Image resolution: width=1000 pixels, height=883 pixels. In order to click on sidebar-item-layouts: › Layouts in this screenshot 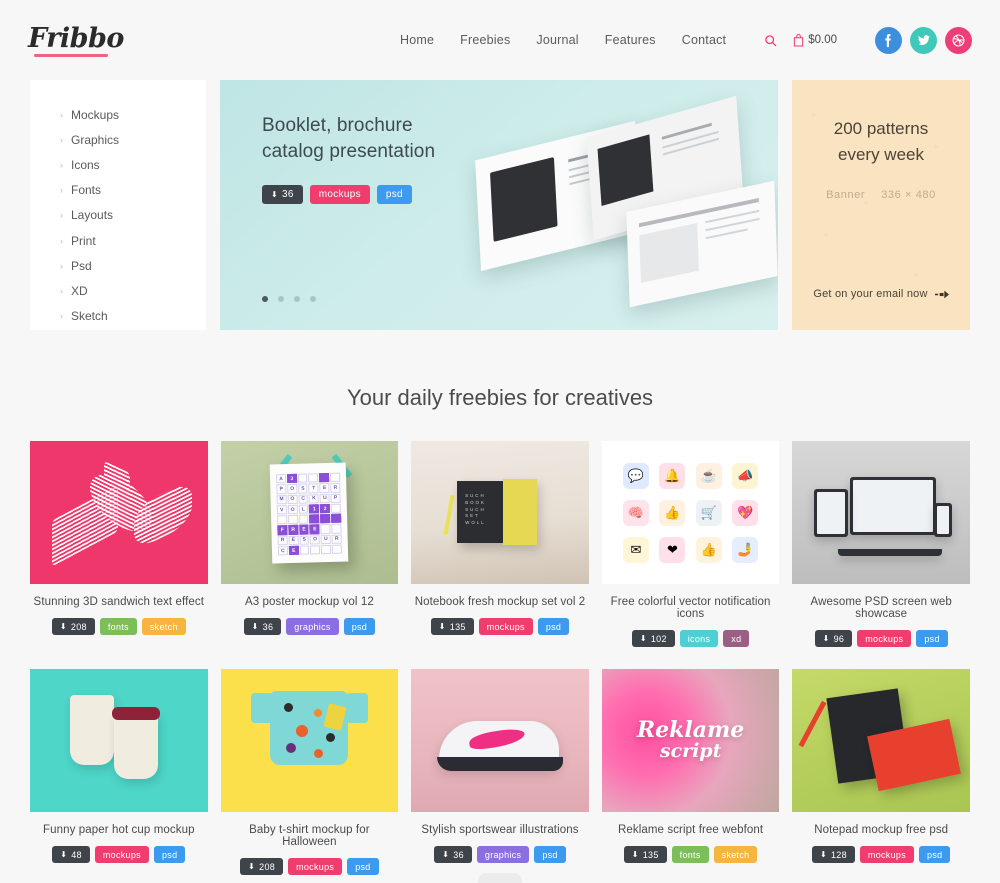, I will do `click(118, 215)`.